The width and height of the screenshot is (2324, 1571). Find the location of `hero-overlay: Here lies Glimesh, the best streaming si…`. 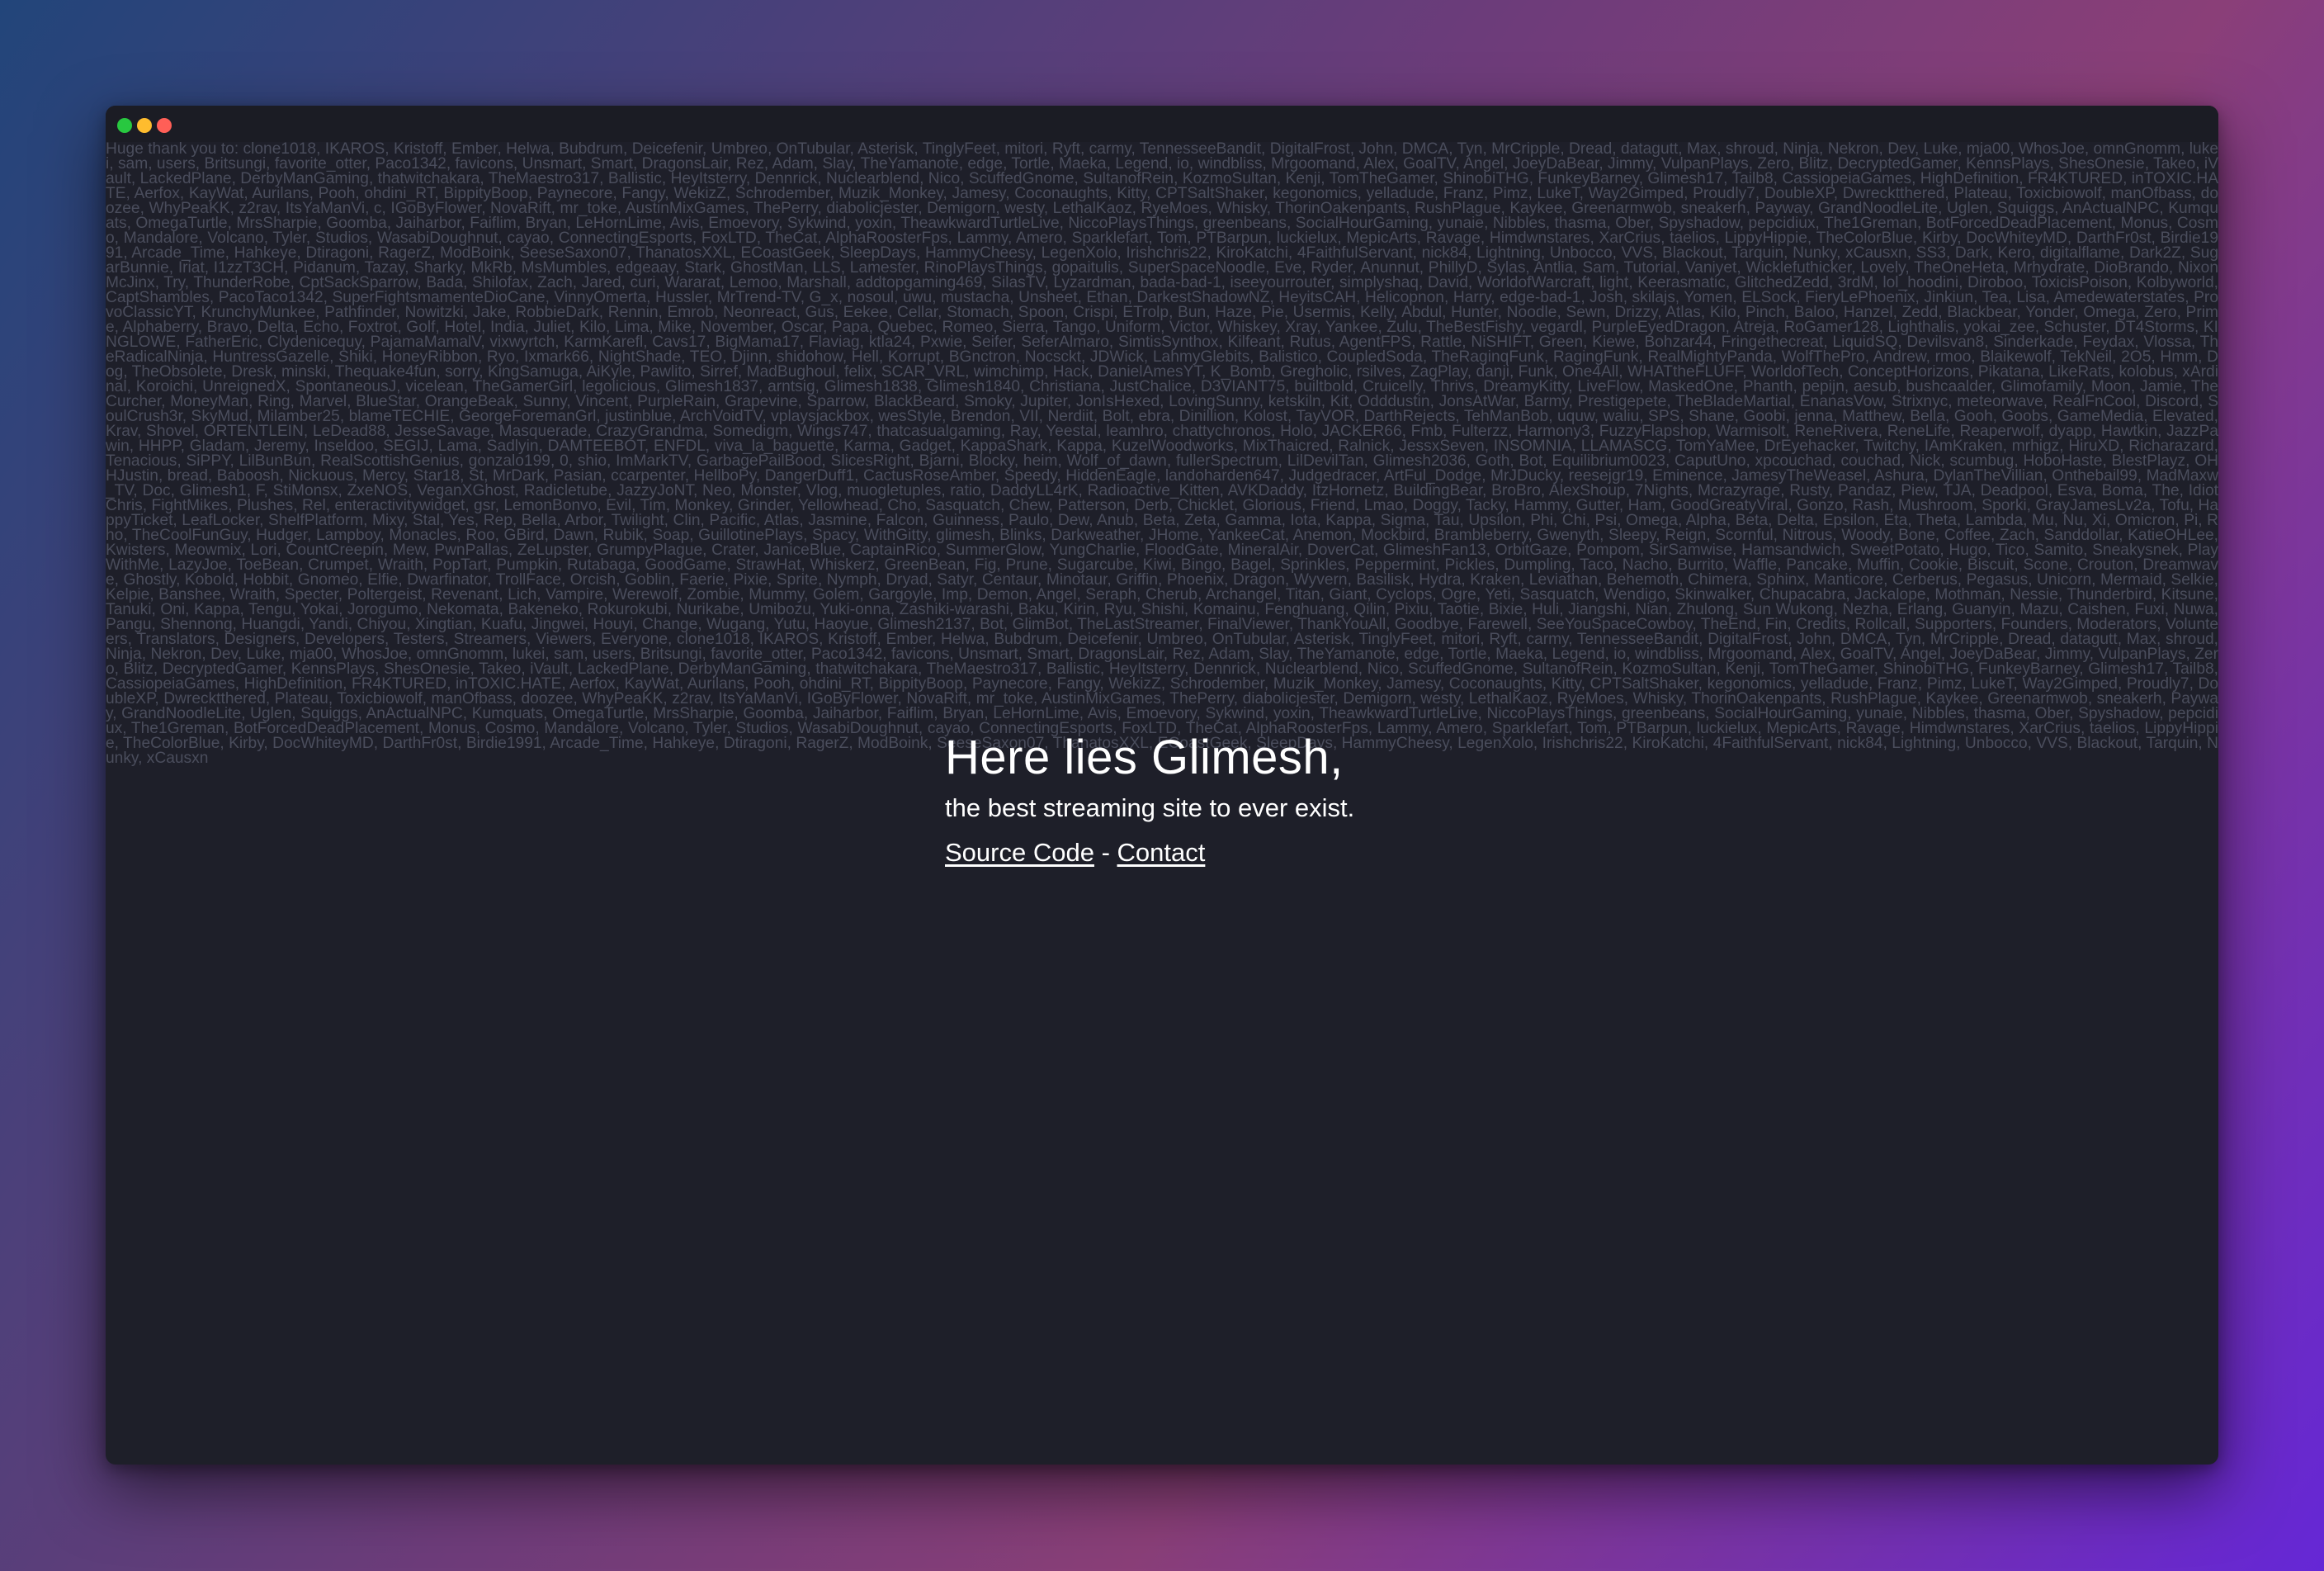

hero-overlay: Here lies Glimesh, the best streaming si… is located at coordinates (1234, 799).